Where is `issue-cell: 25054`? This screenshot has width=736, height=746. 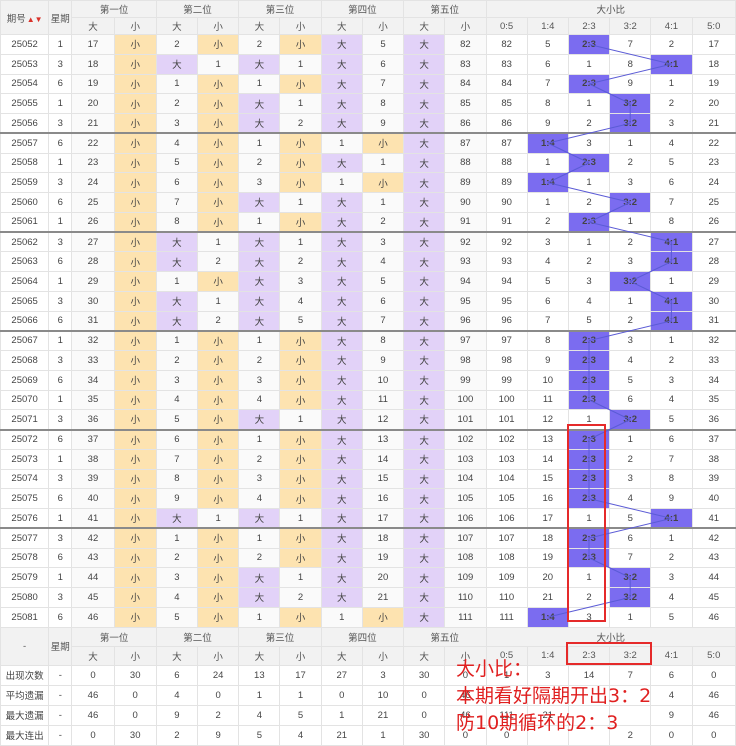 issue-cell: 25054 is located at coordinates (25, 84).